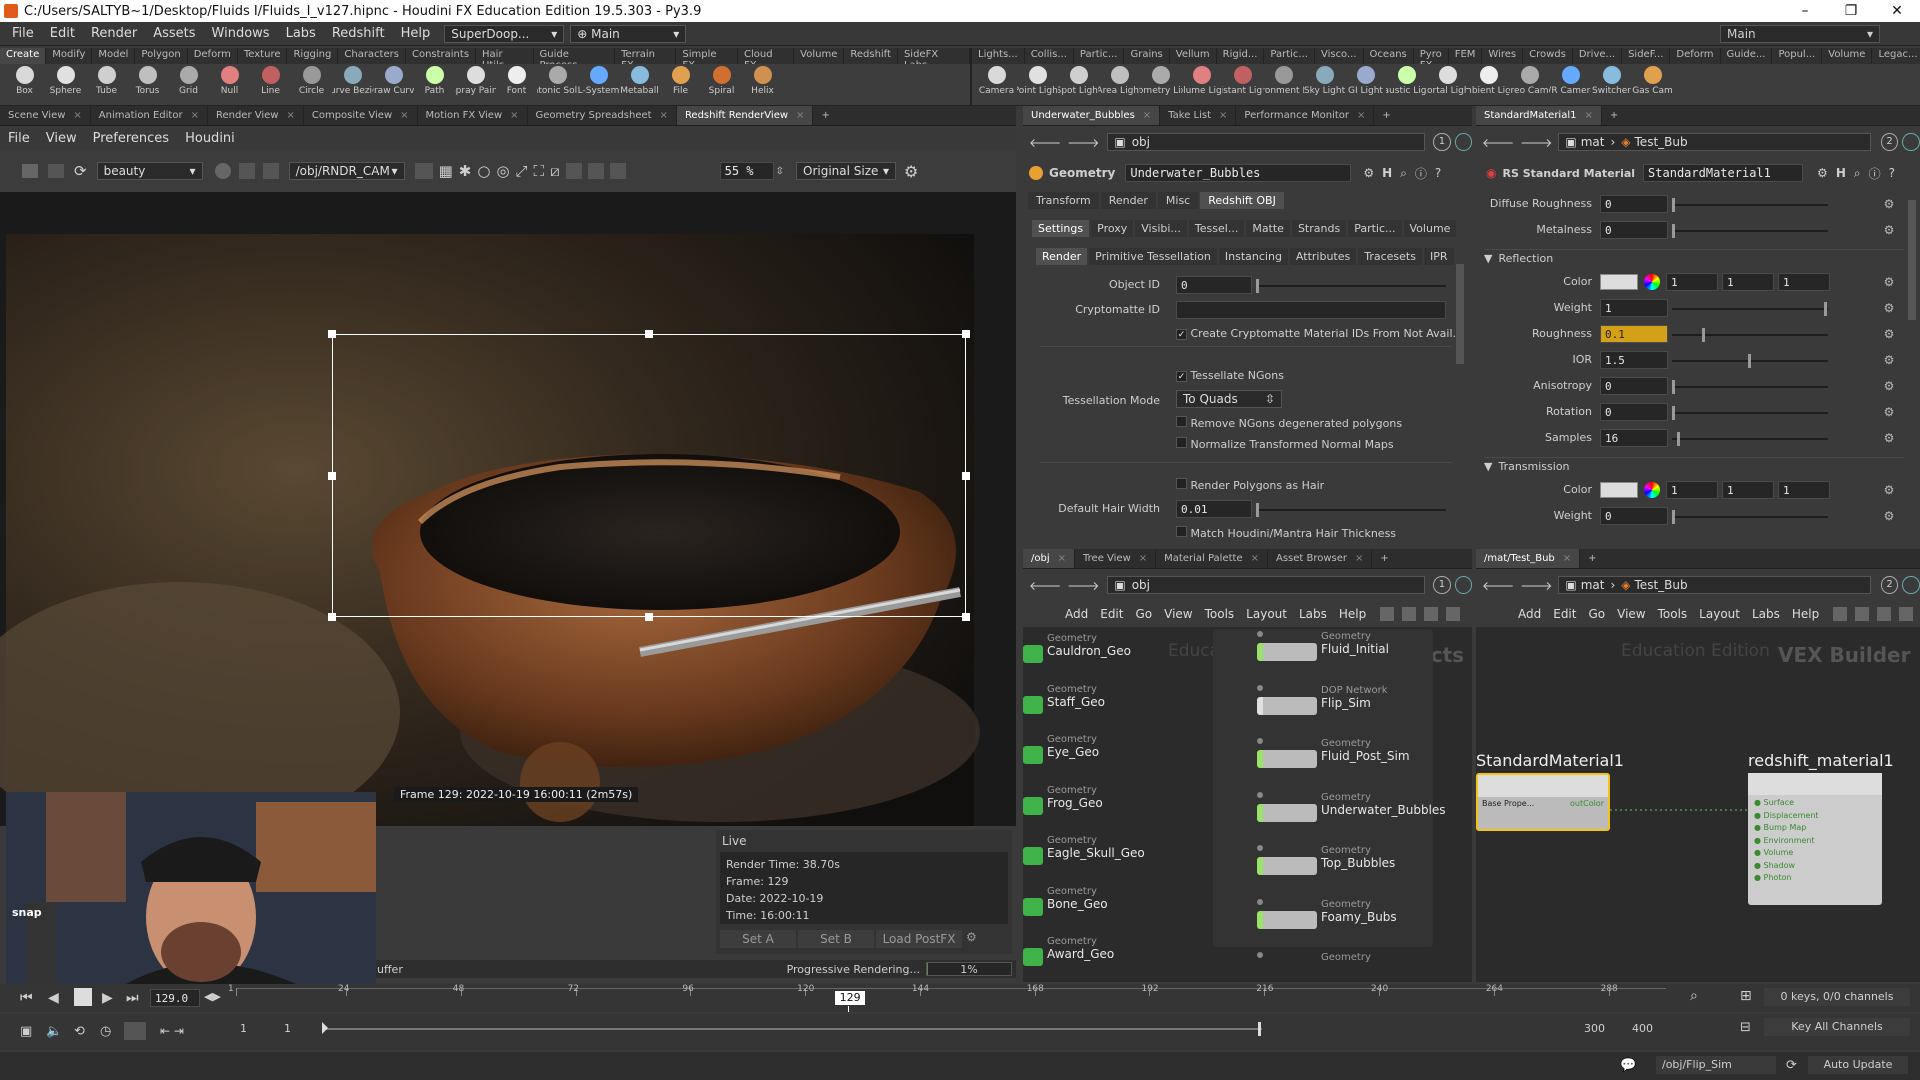  I want to click on shelf-tool-environment-light: Environment Light, so click(1283, 84).